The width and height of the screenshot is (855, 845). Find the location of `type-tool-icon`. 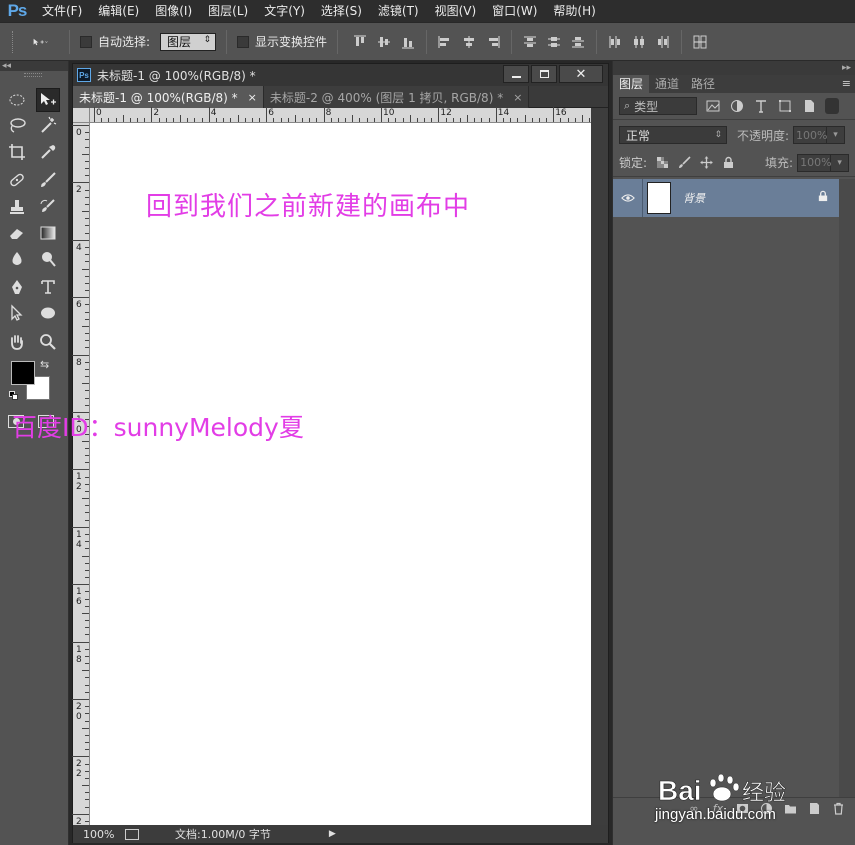

type-tool-icon is located at coordinates (48, 287).